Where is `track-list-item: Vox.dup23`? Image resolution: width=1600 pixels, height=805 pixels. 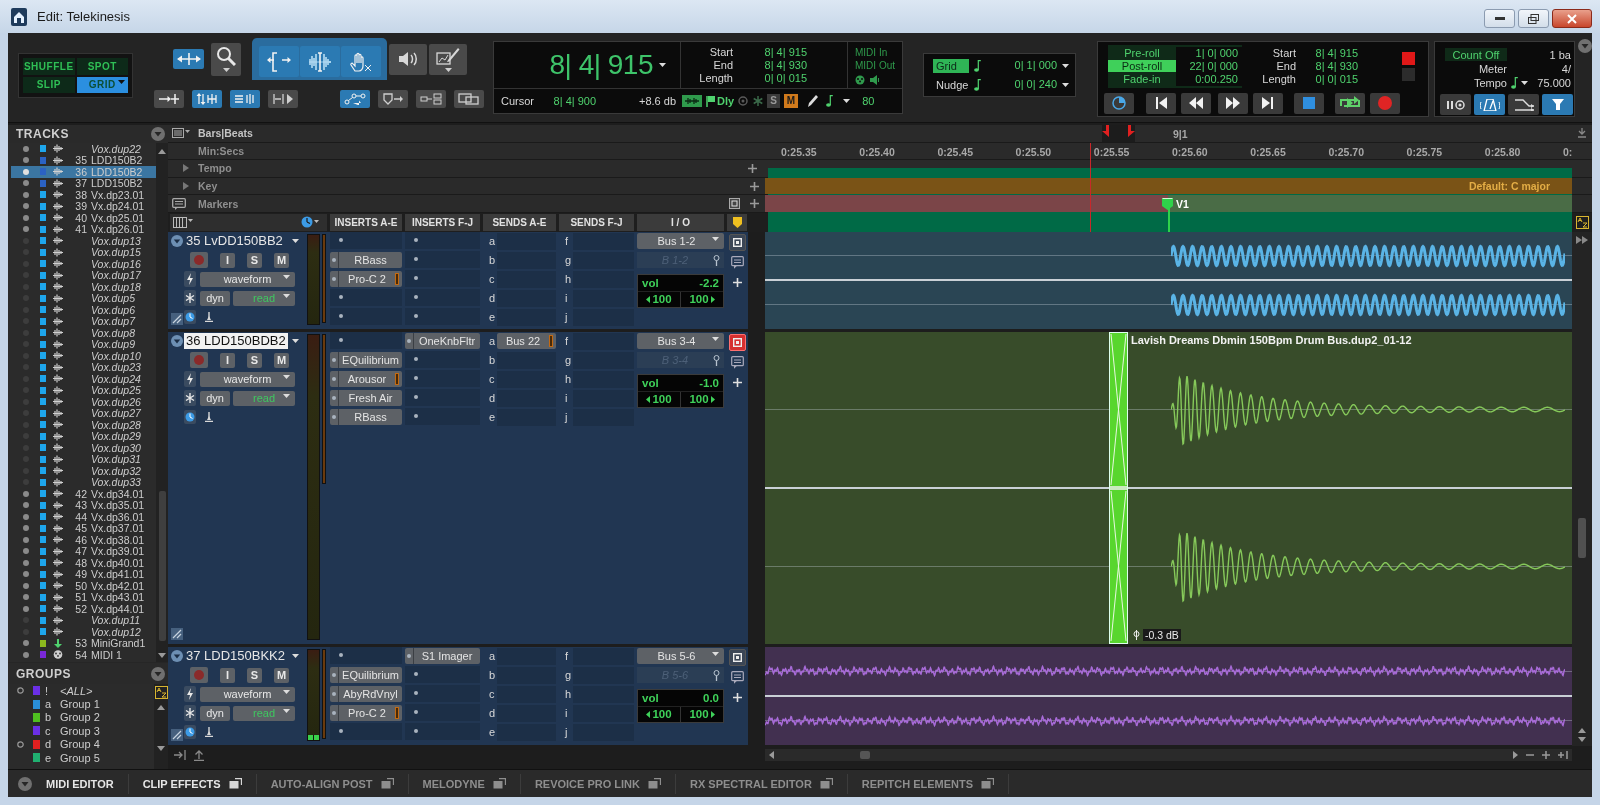
track-list-item: Vox.dup23 is located at coordinates (83, 367).